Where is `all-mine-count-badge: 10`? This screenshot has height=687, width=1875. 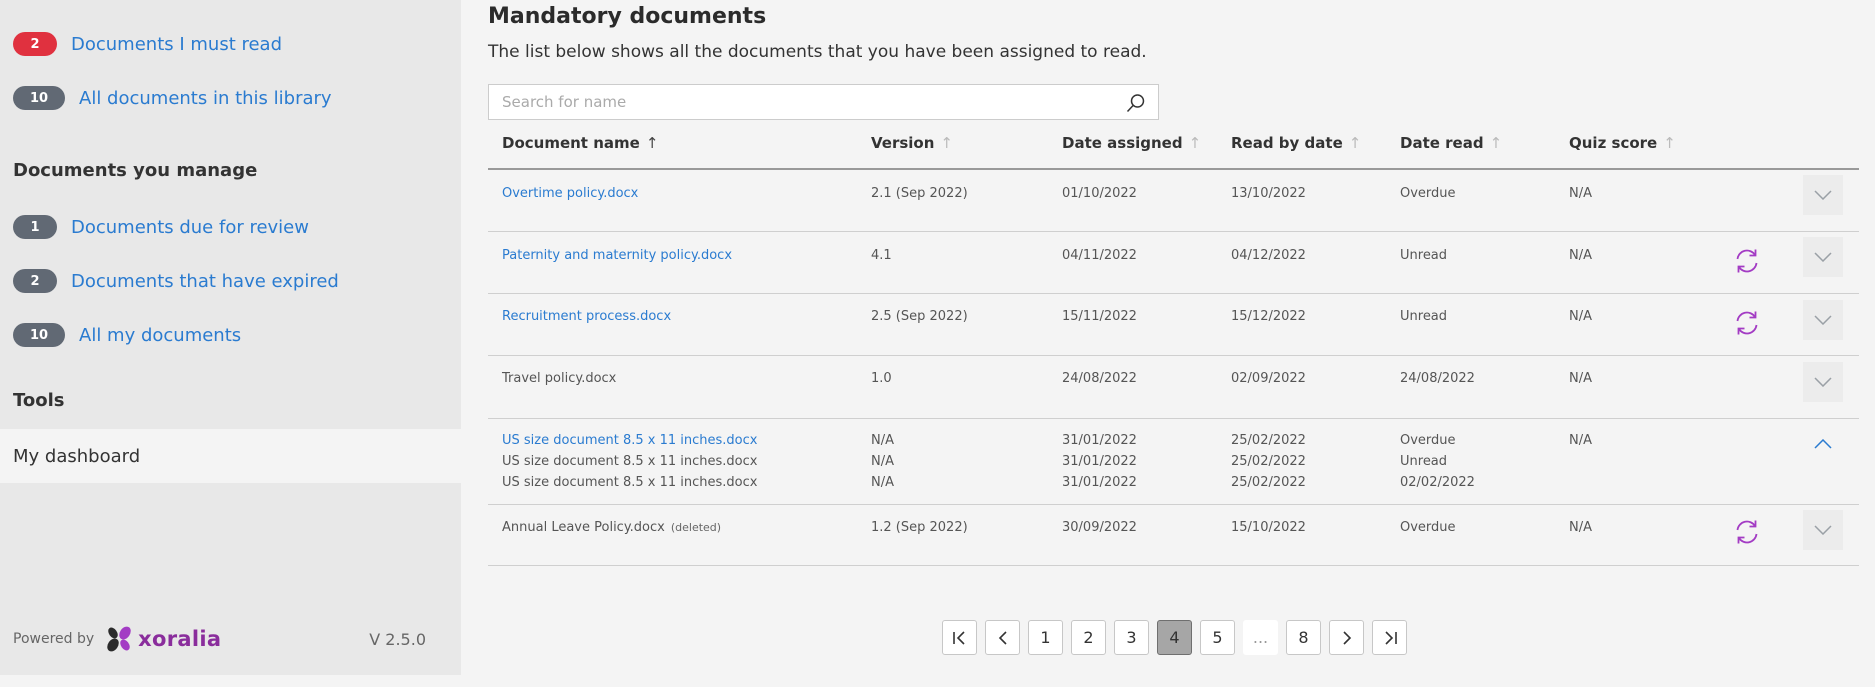
all-mine-count-badge: 10 is located at coordinates (39, 335).